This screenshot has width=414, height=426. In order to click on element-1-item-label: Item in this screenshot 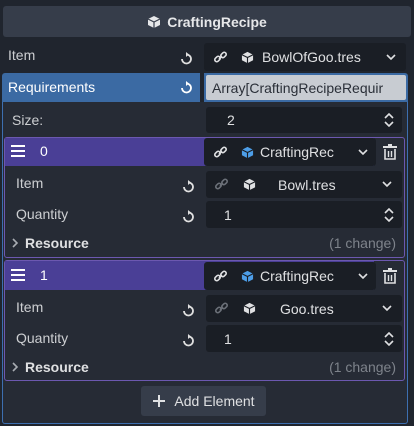, I will do `click(30, 307)`.